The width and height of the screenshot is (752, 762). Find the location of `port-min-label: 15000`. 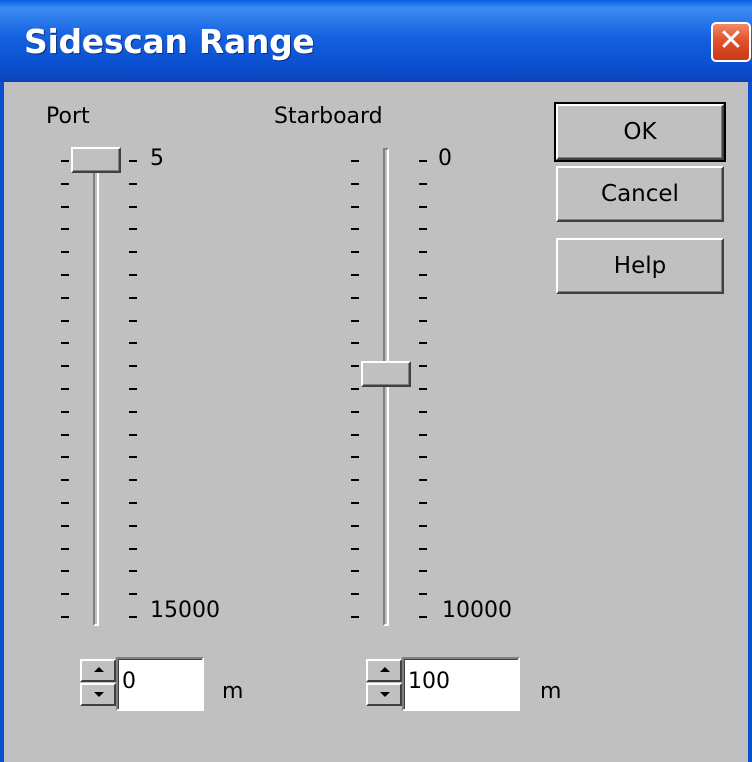

port-min-label: 15000 is located at coordinates (185, 610).